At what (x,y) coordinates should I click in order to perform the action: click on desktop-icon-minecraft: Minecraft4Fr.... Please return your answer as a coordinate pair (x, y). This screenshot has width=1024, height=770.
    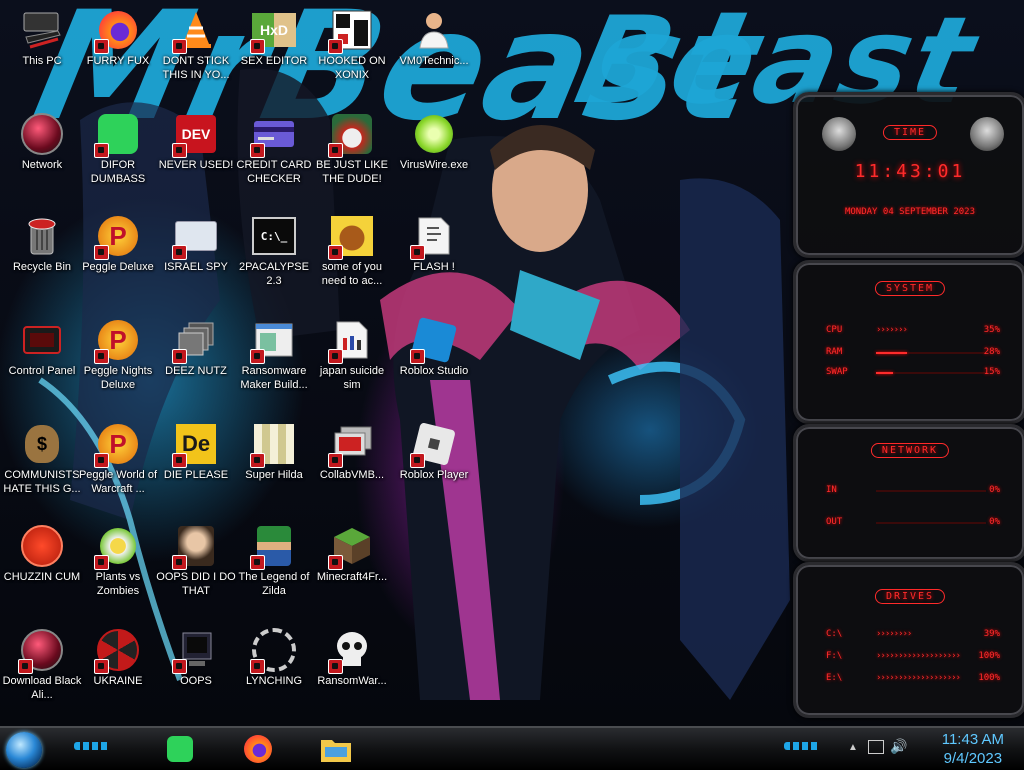
    Looking at the image, I should click on (352, 554).